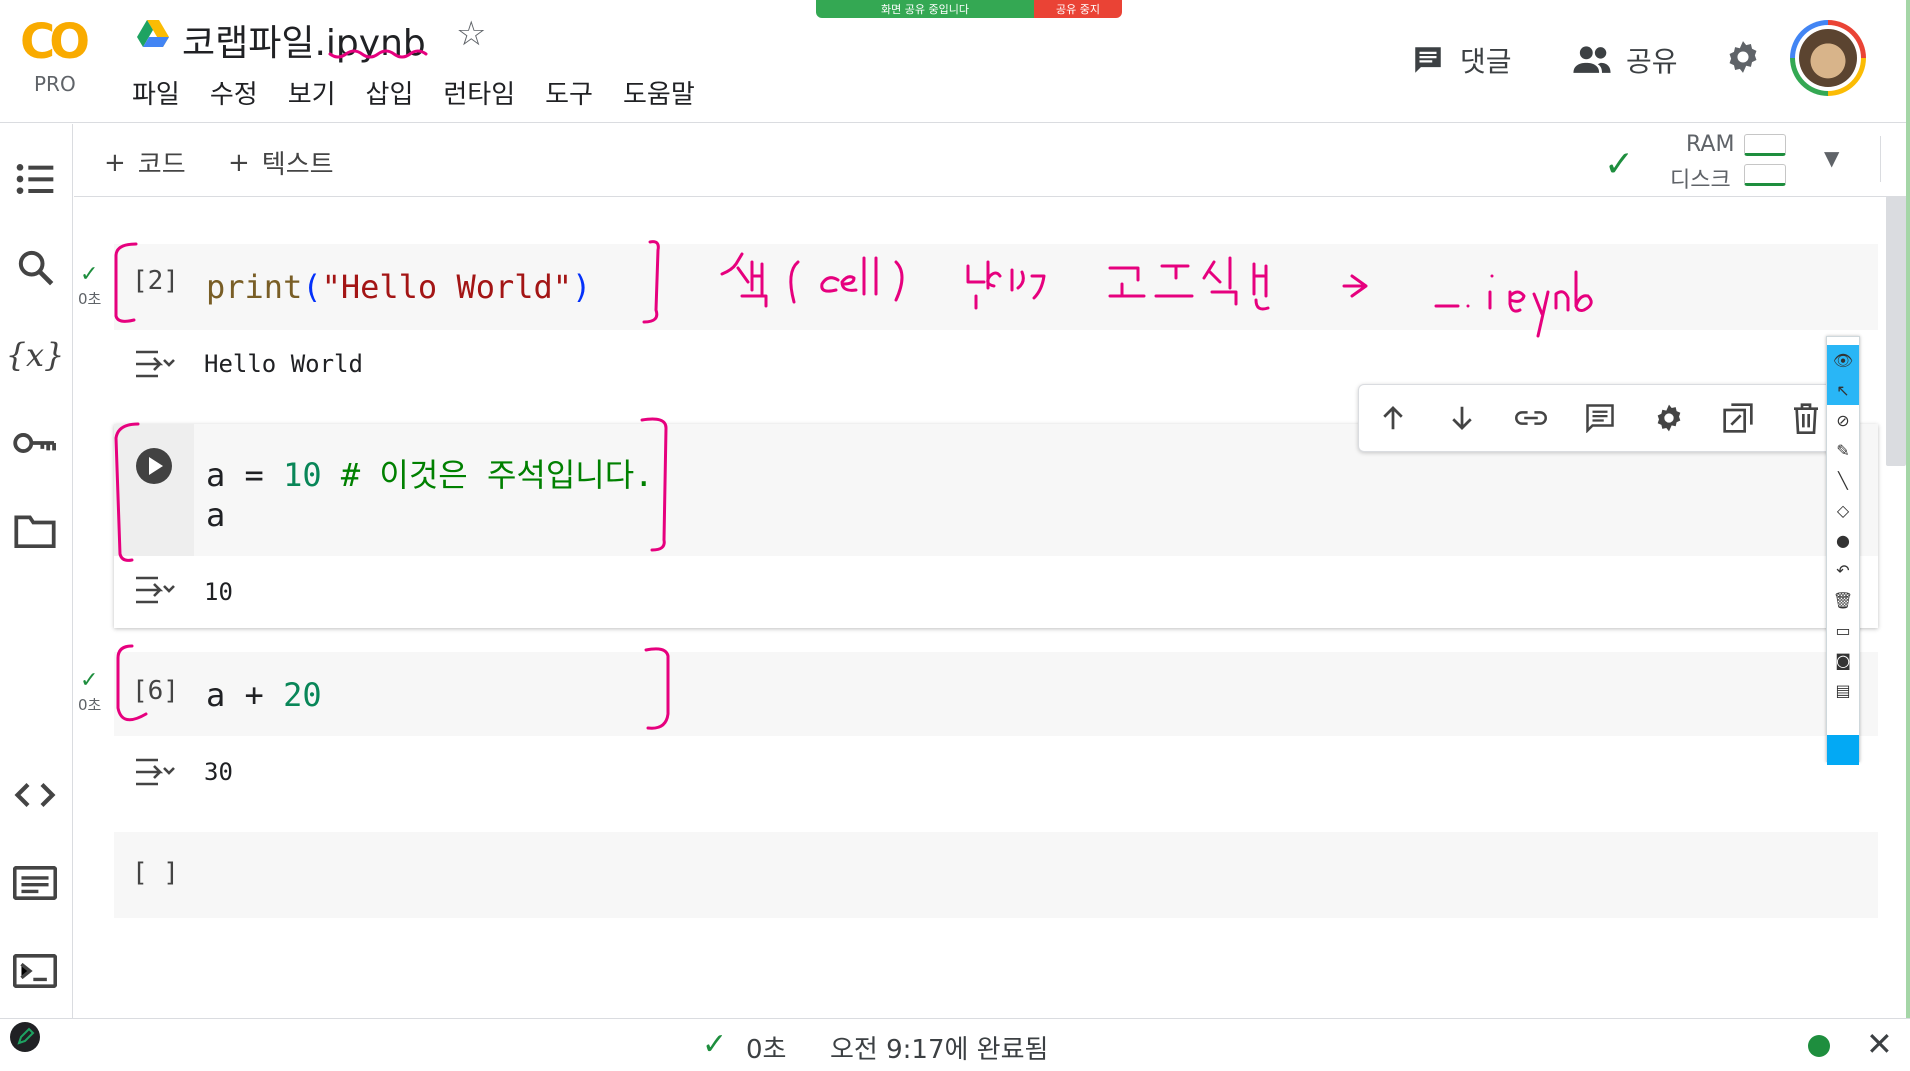 The height and width of the screenshot is (1071, 1910). I want to click on menu-tools: 도구, so click(569, 92).